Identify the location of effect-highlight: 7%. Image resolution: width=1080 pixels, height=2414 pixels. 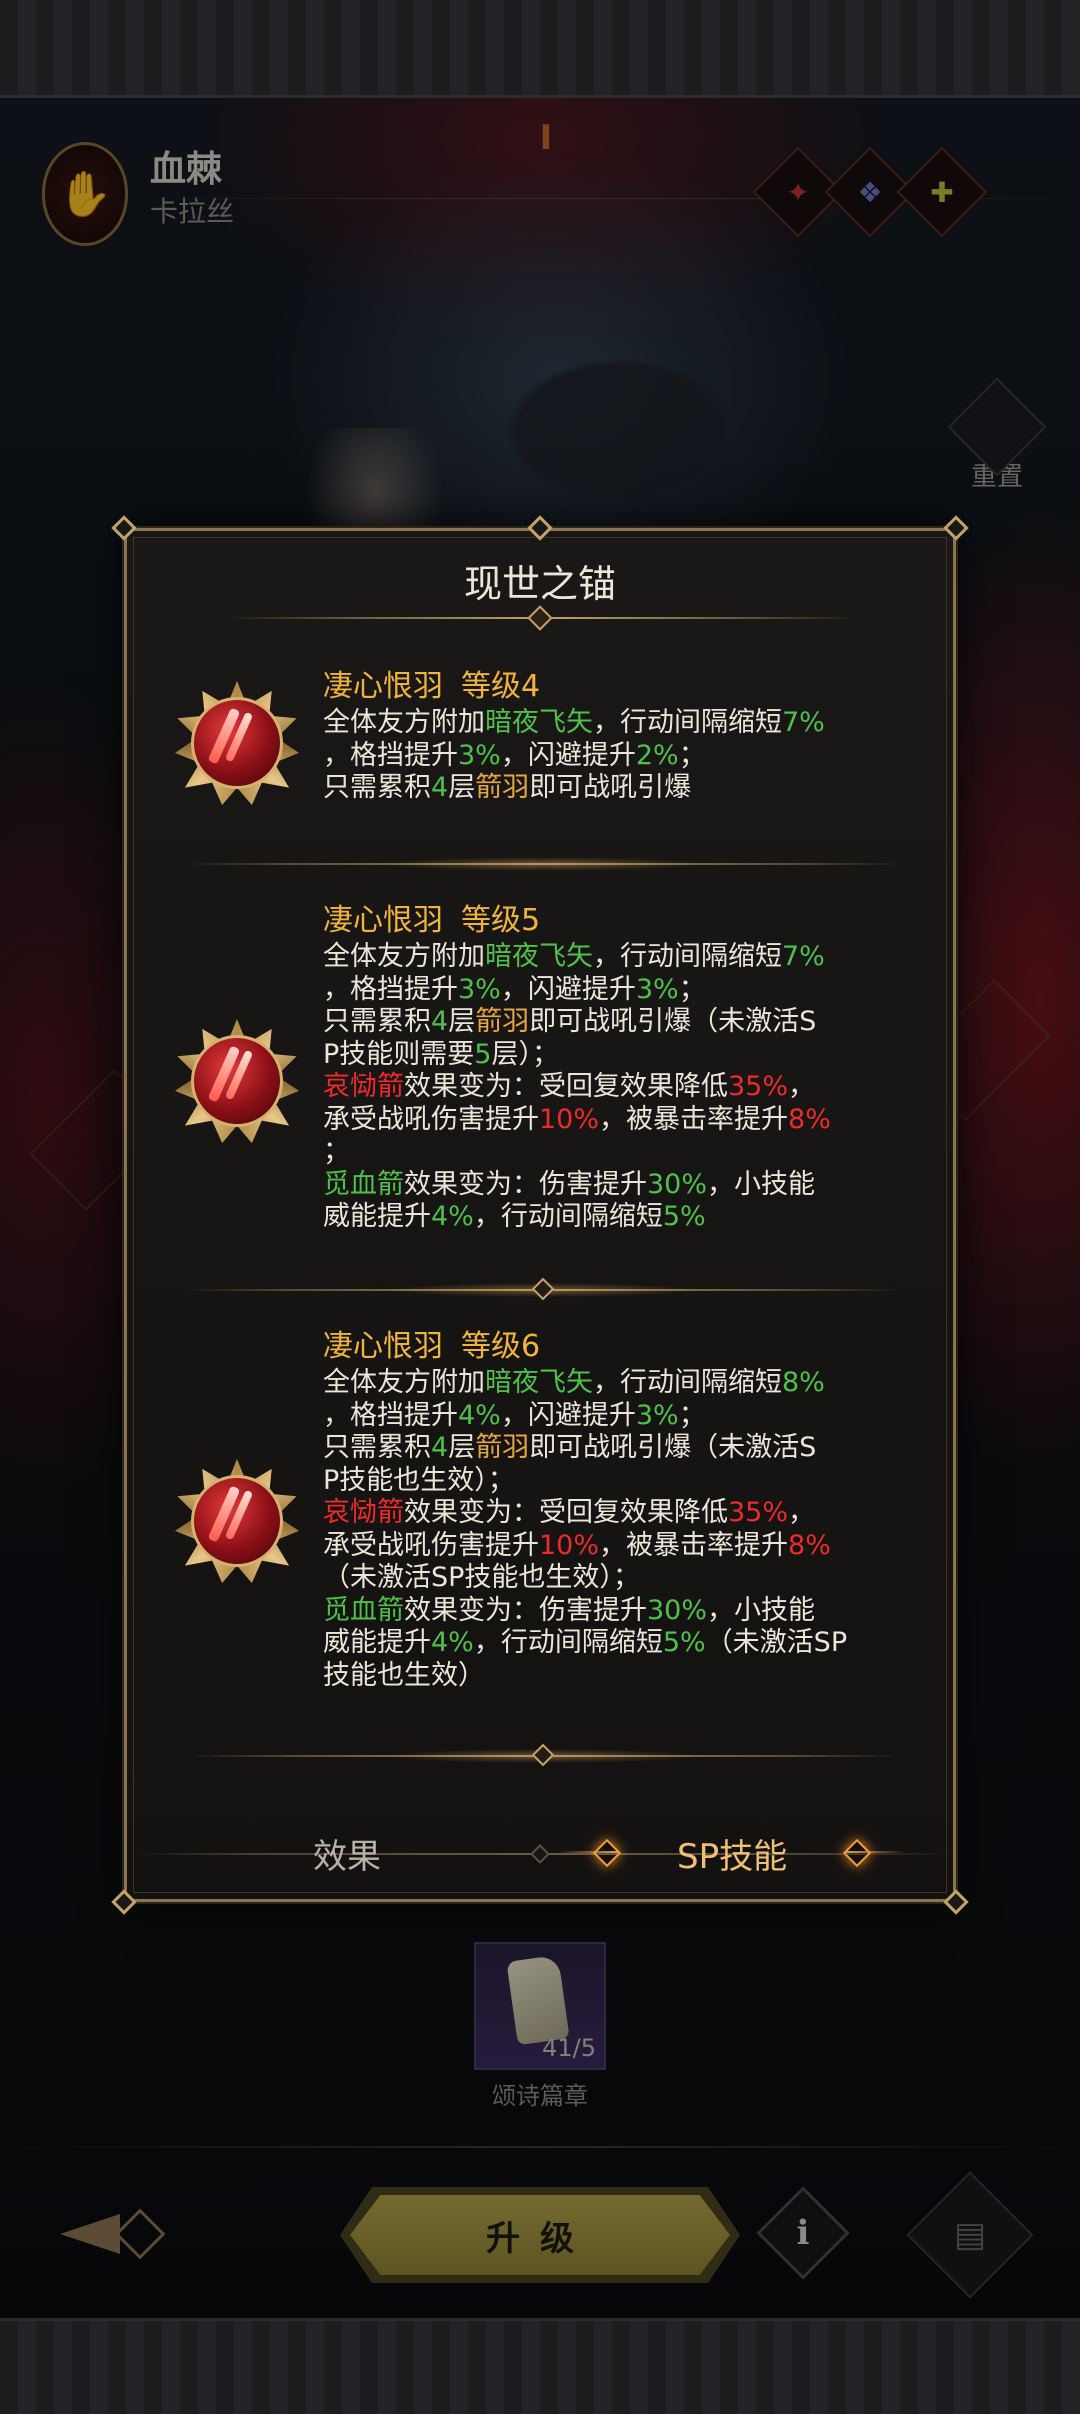
(803, 722).